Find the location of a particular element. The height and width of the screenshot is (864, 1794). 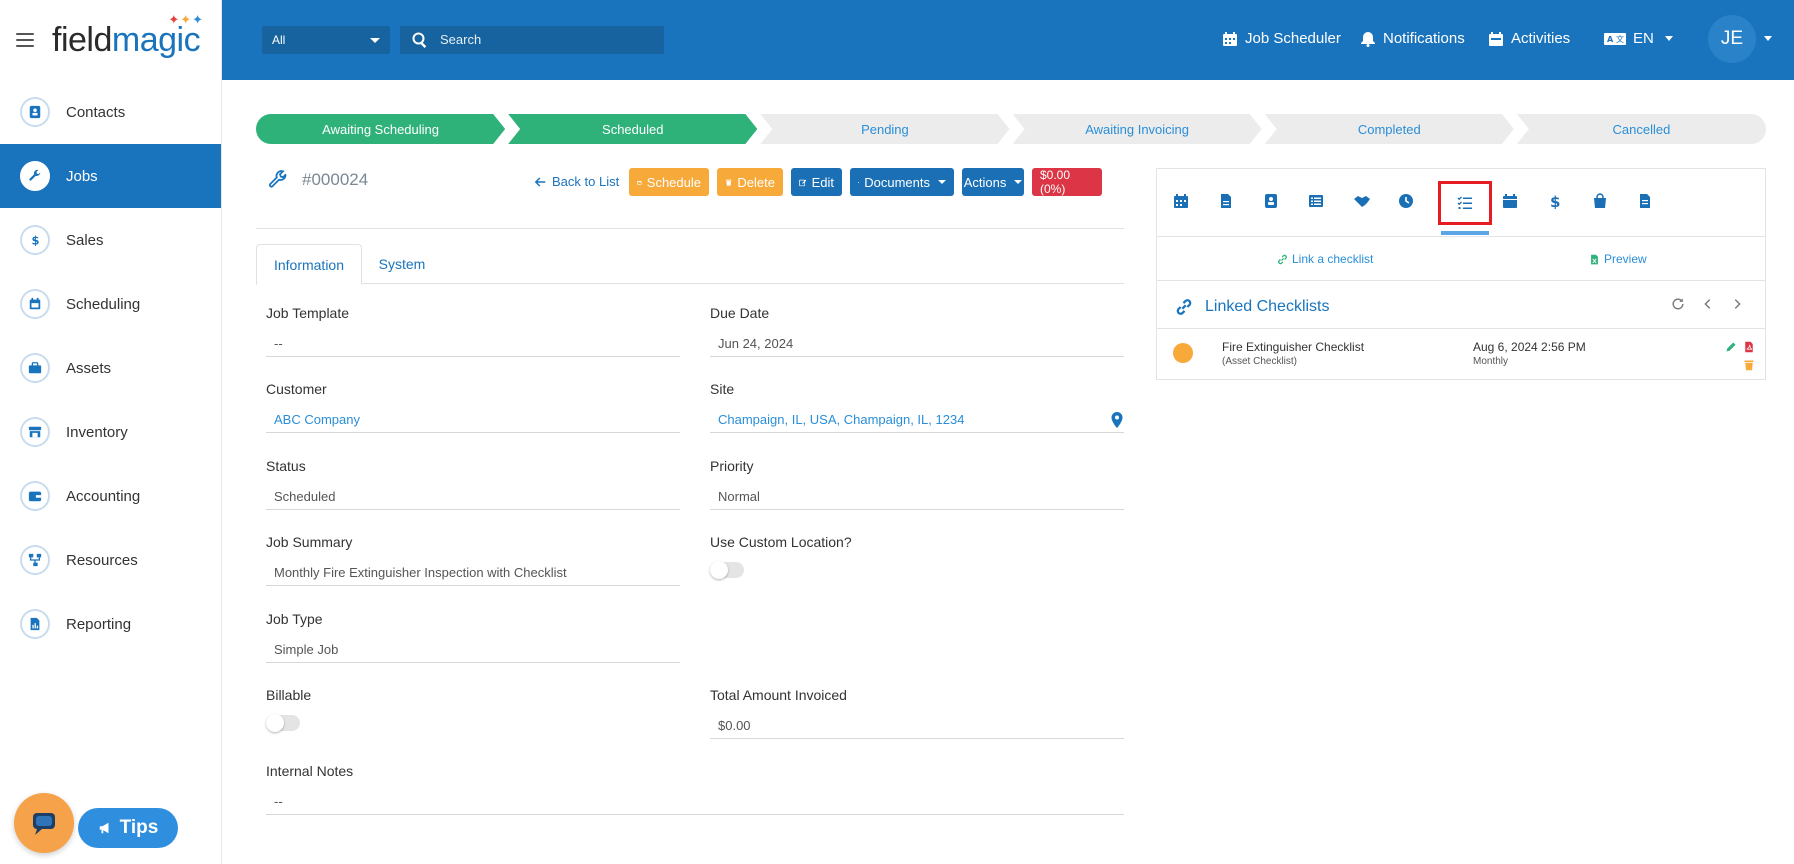

edit-button: Edit is located at coordinates (816, 182).